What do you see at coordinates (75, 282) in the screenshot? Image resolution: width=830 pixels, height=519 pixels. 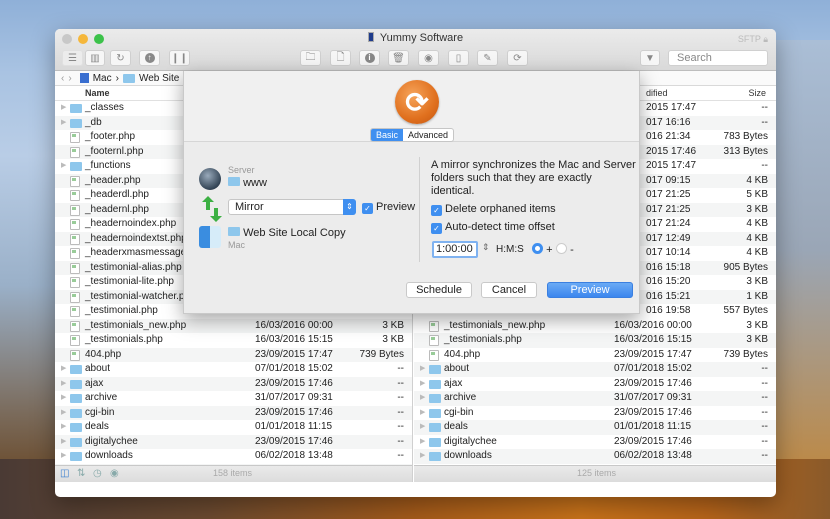 I see `php-file-icon` at bounding box center [75, 282].